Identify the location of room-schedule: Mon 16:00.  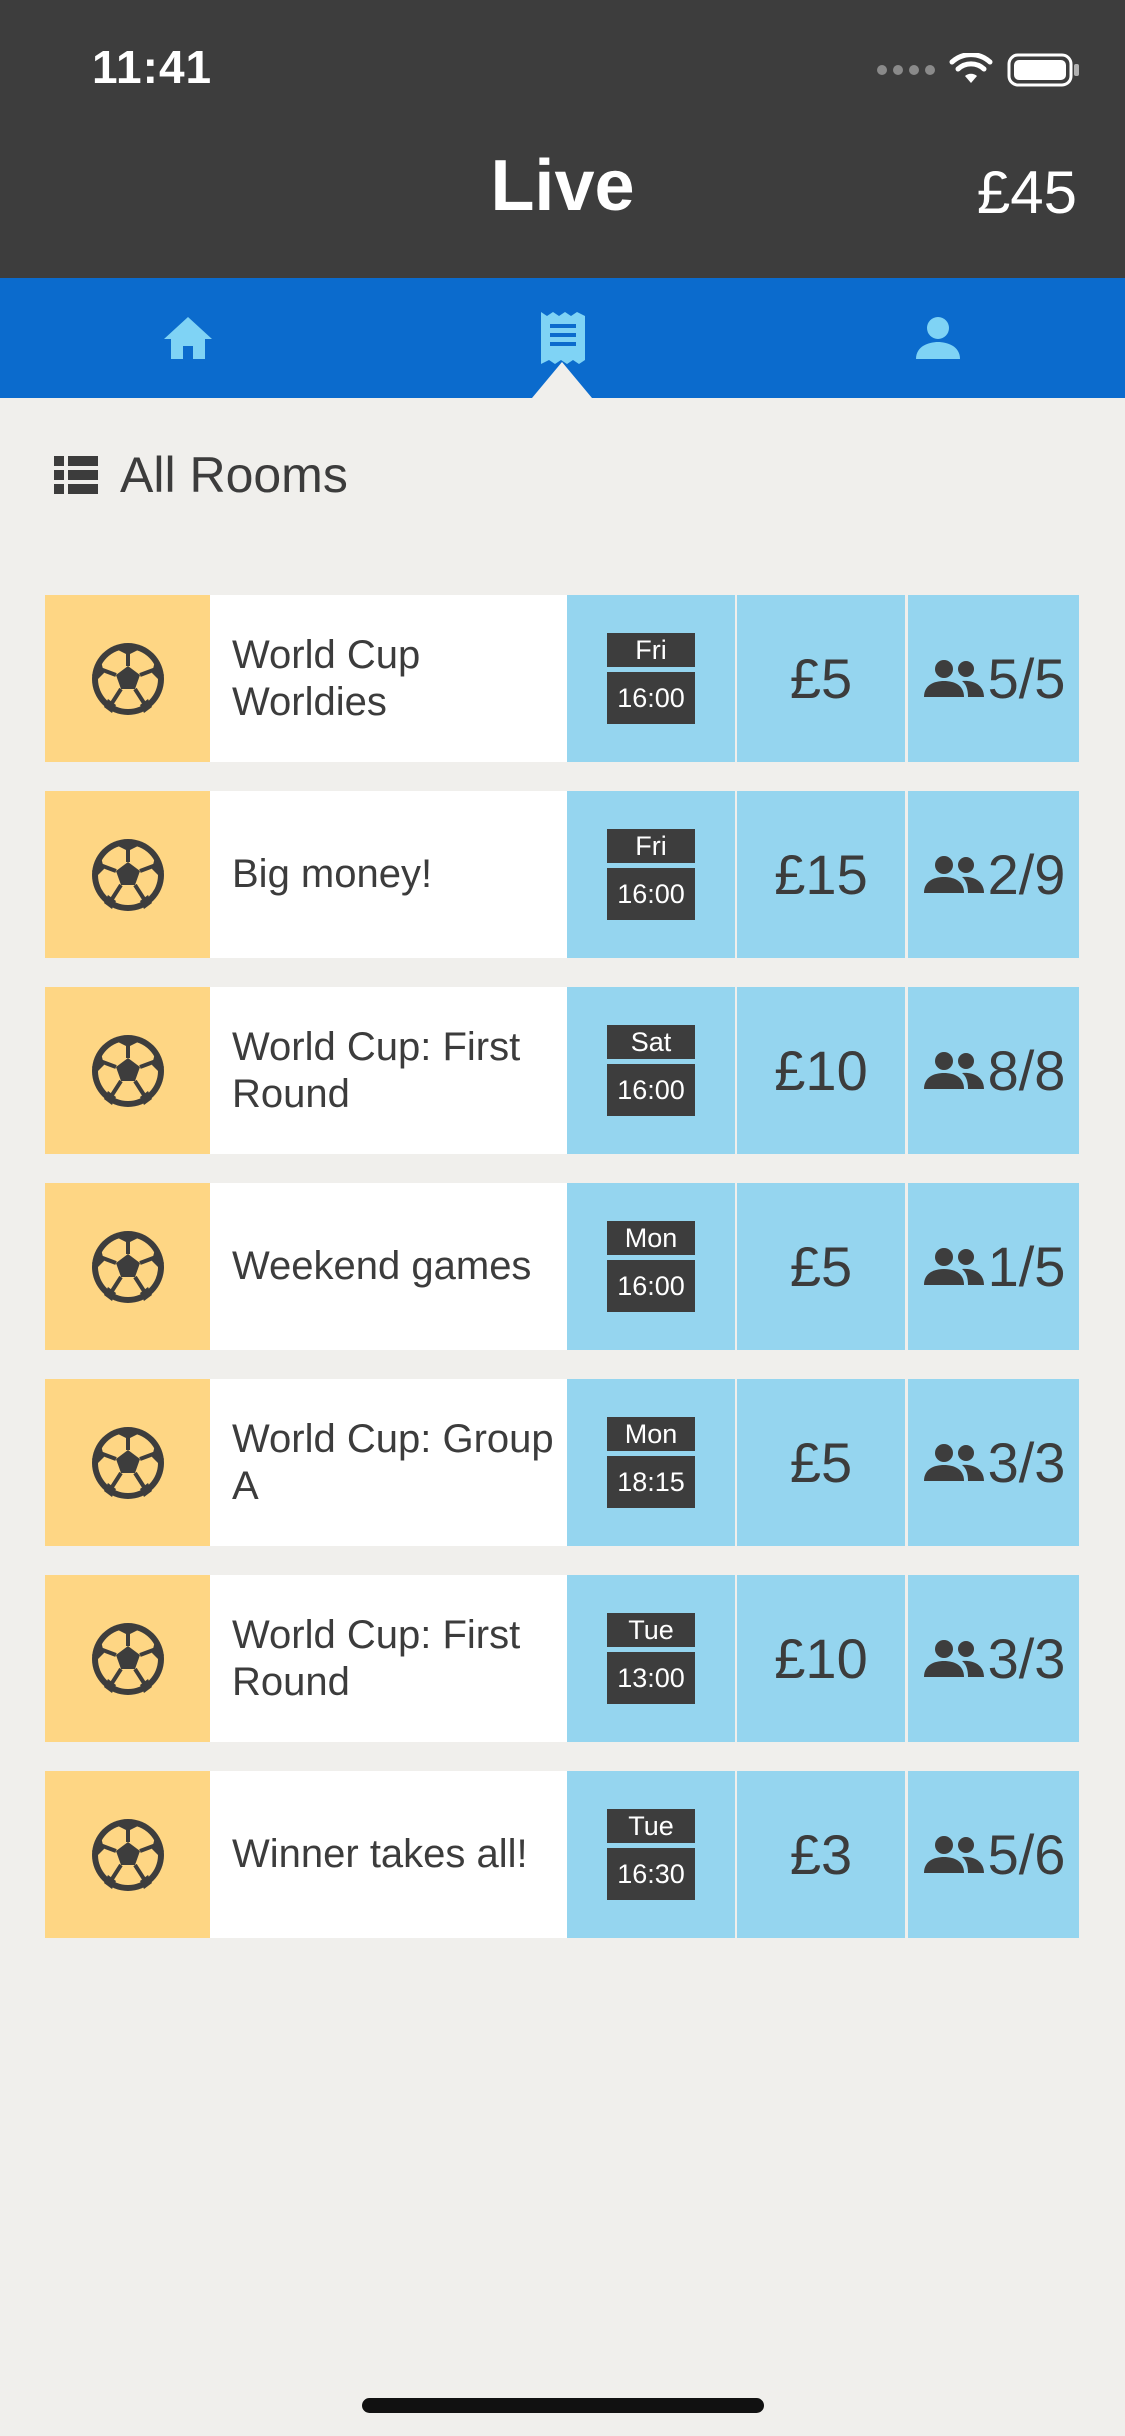
(651, 1266).